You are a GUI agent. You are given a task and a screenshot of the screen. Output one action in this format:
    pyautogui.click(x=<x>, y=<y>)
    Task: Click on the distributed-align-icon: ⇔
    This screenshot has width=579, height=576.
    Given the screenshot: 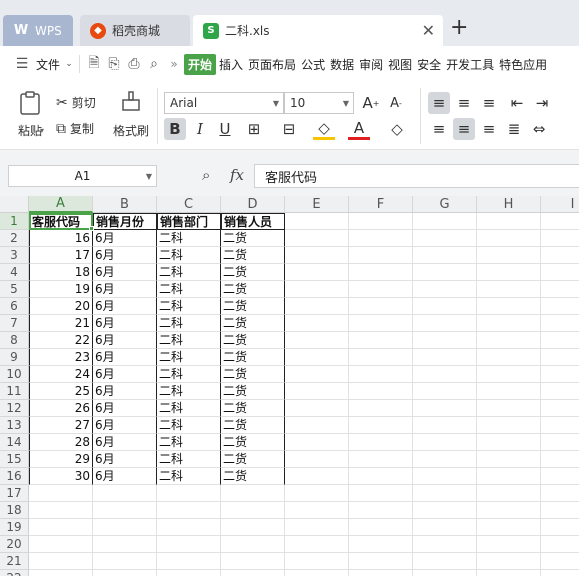 What is the action you would take?
    pyautogui.click(x=539, y=129)
    